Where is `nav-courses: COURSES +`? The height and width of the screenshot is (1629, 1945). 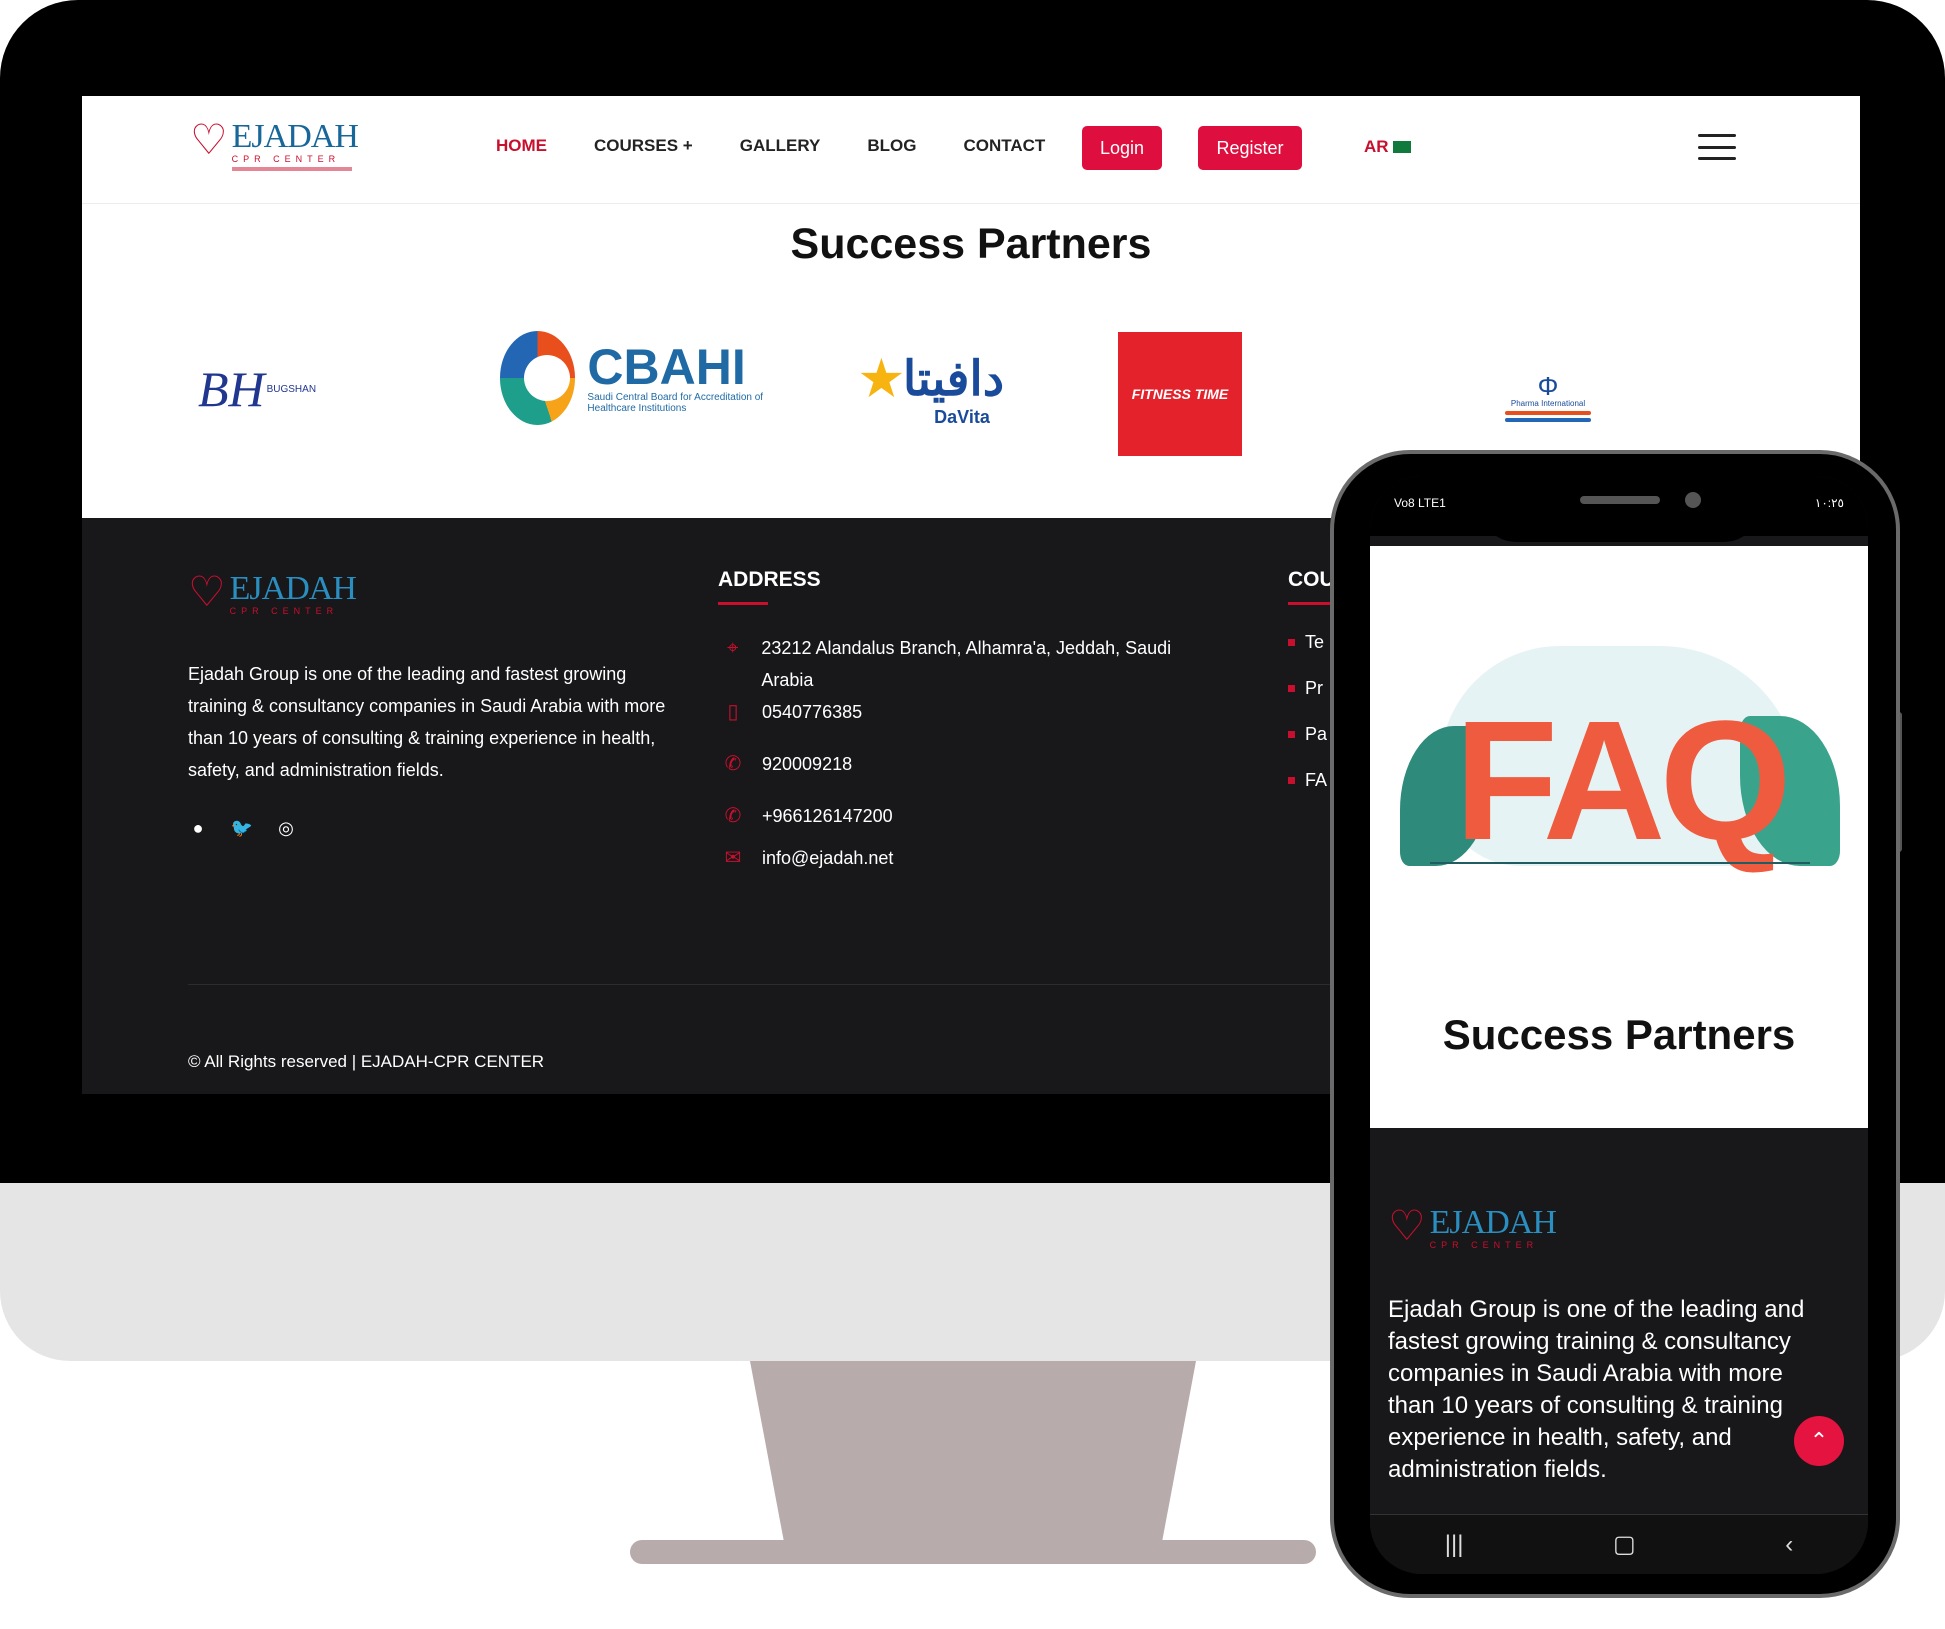 nav-courses: COURSES + is located at coordinates (643, 146).